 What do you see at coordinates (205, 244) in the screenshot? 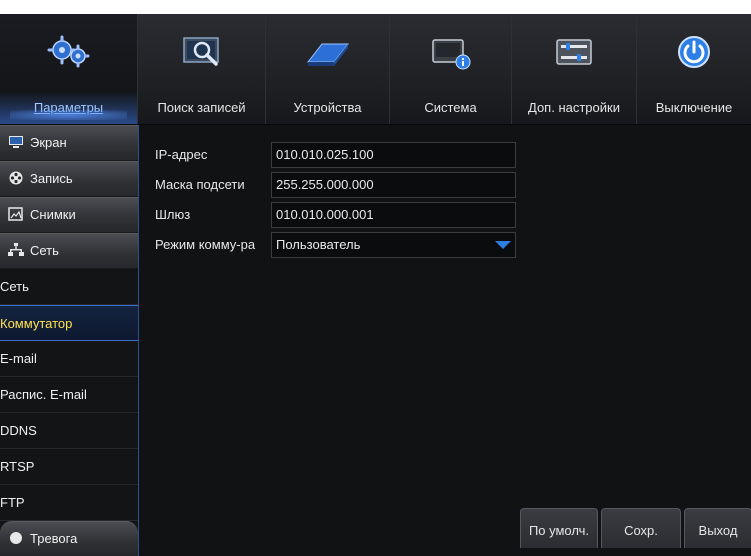
I see `switch-mode-label: Режим комму-ра` at bounding box center [205, 244].